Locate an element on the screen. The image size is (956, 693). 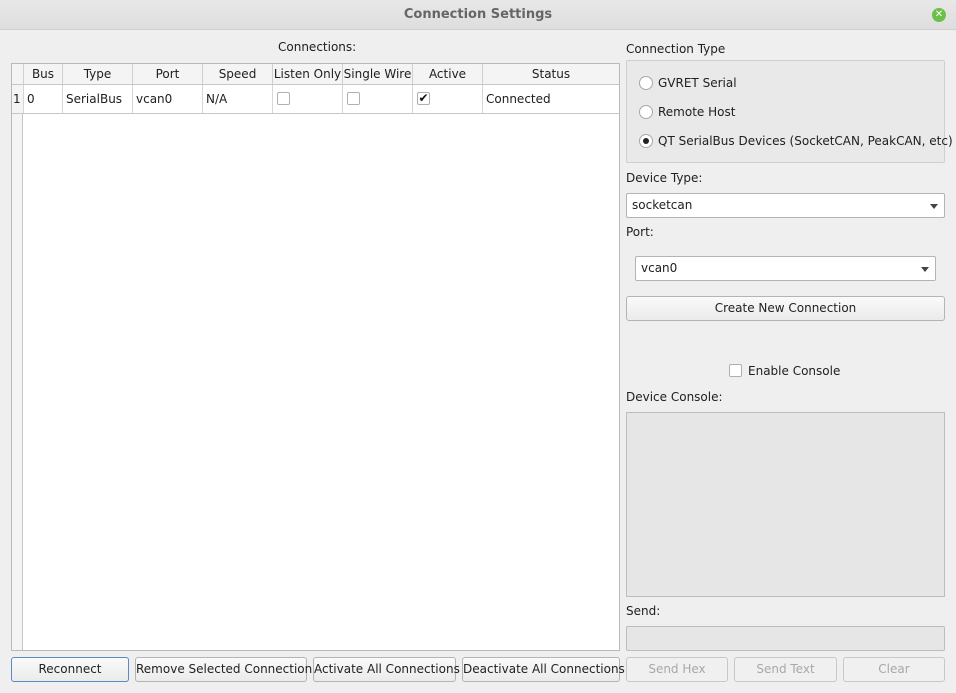
send-text-button: Send Text is located at coordinates (785, 669).